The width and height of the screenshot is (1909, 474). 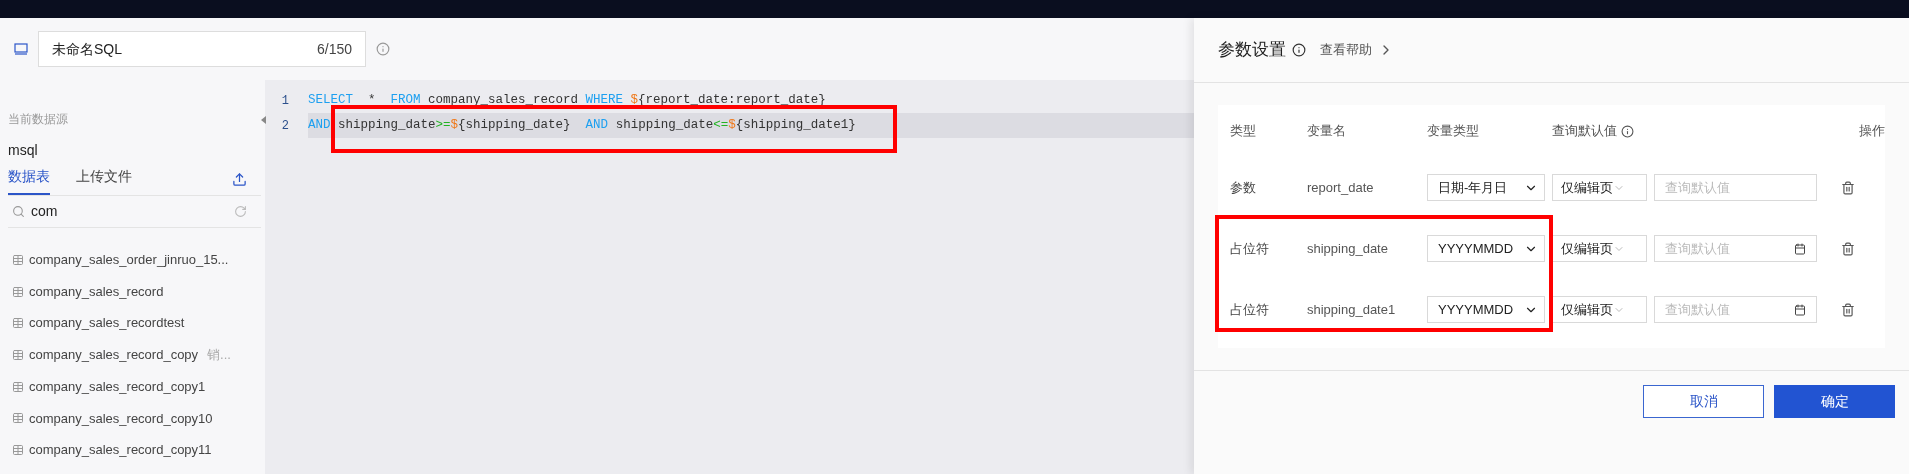 What do you see at coordinates (1834, 401) in the screenshot?
I see `confirm-button: 确定` at bounding box center [1834, 401].